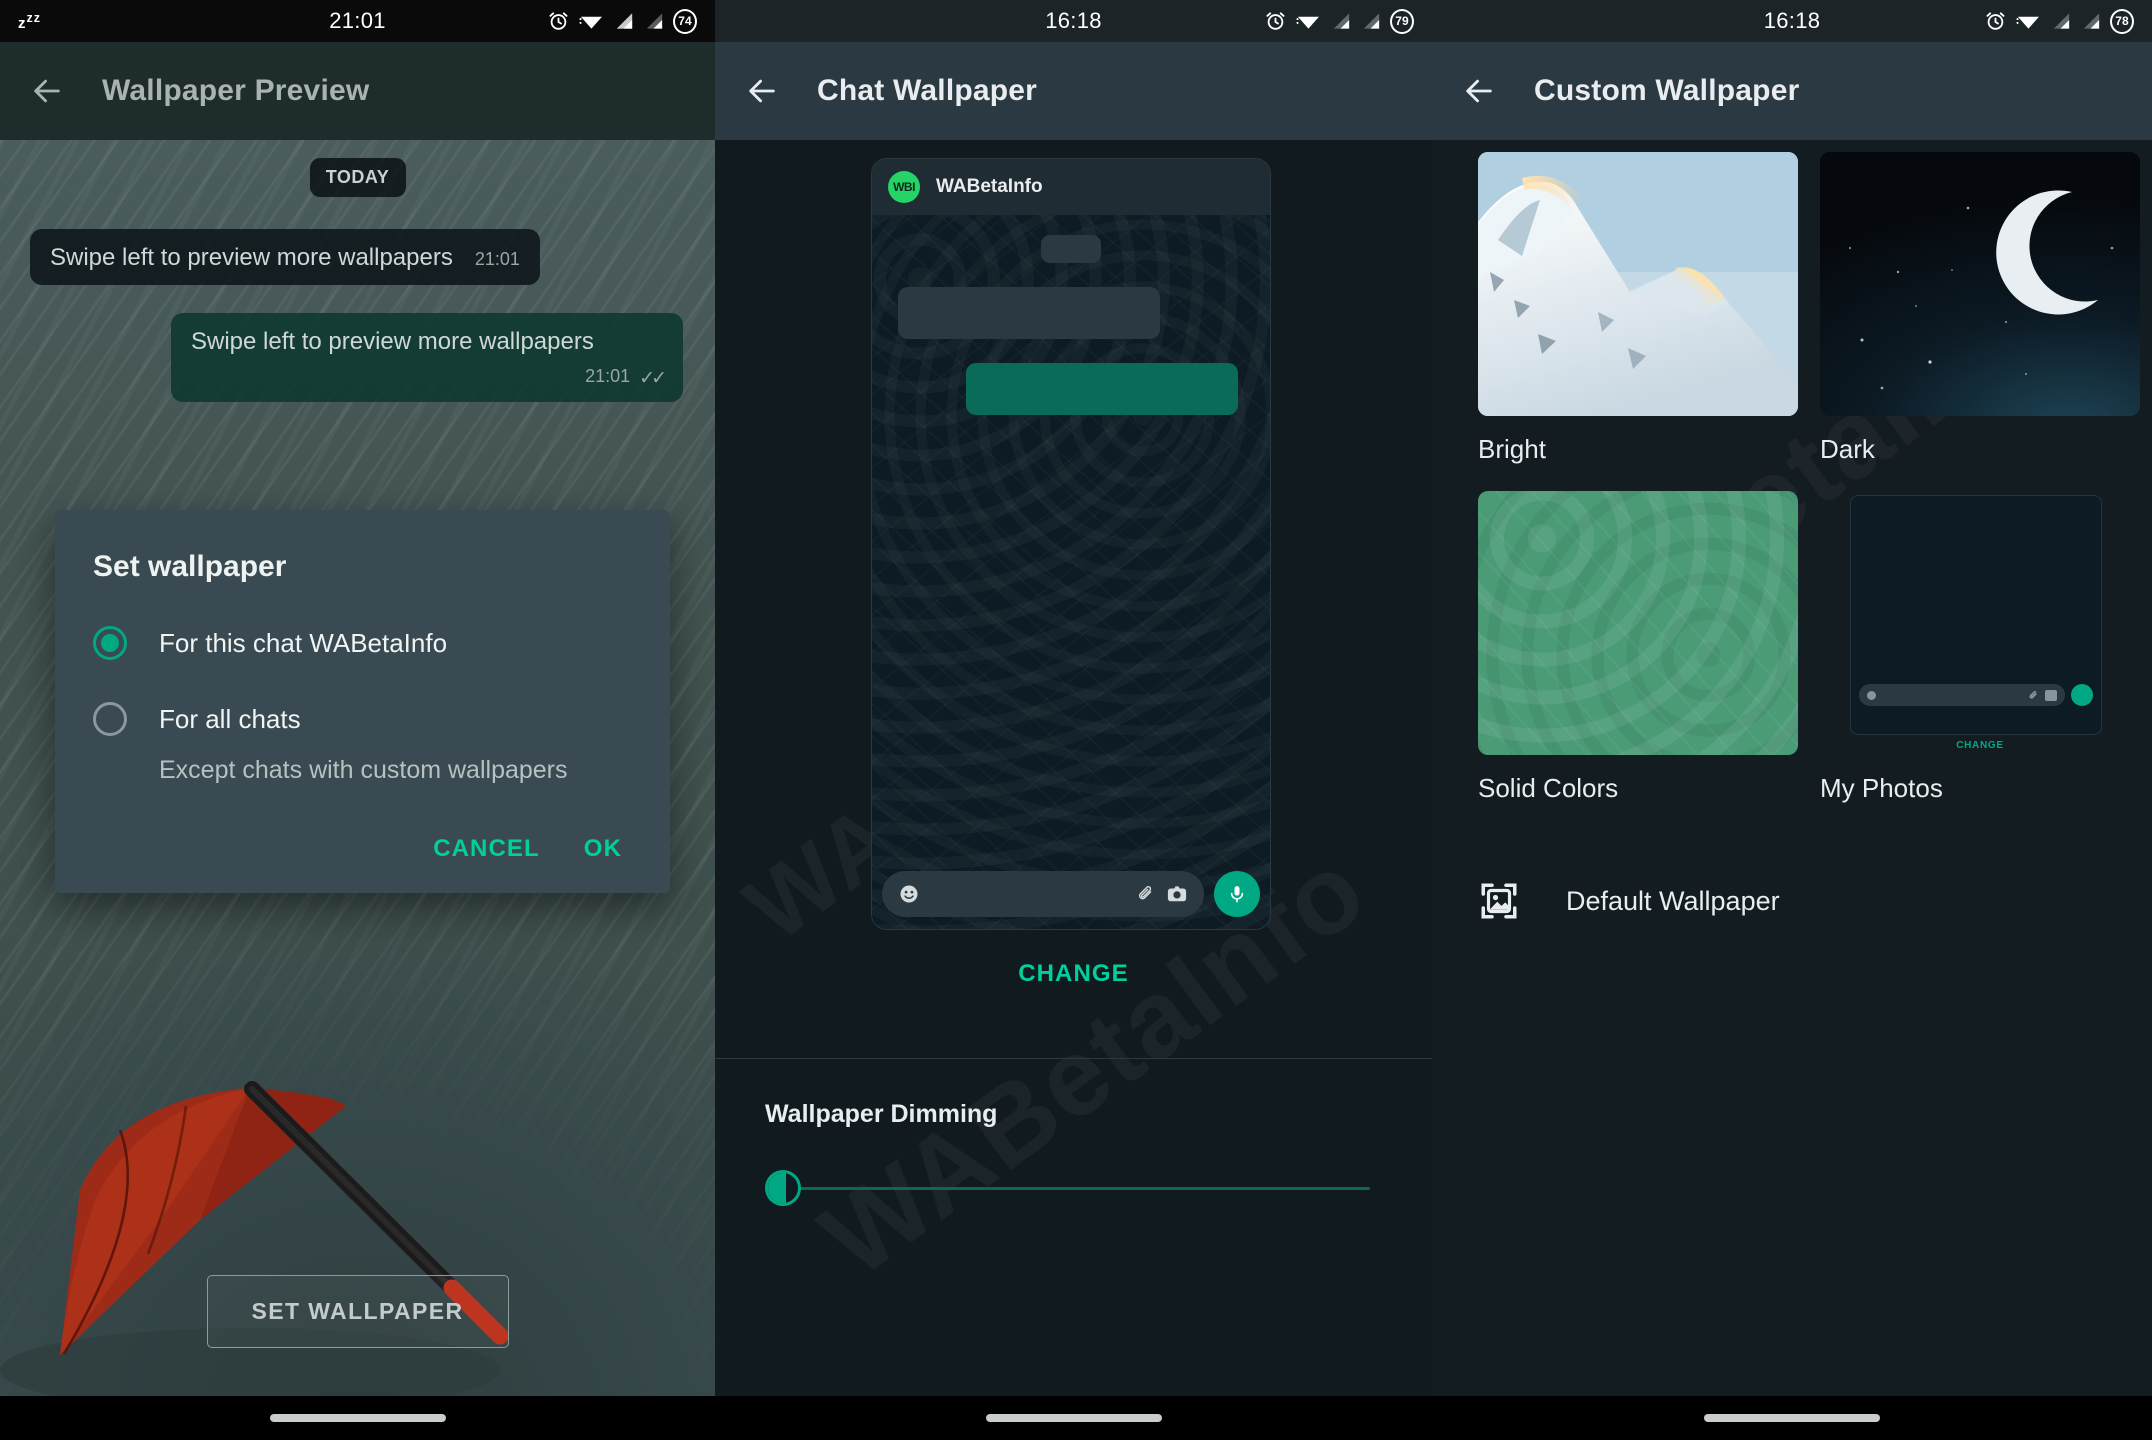 The width and height of the screenshot is (2152, 1440). Describe the element at coordinates (1976, 695) in the screenshot. I see `mini-input-bar` at that location.